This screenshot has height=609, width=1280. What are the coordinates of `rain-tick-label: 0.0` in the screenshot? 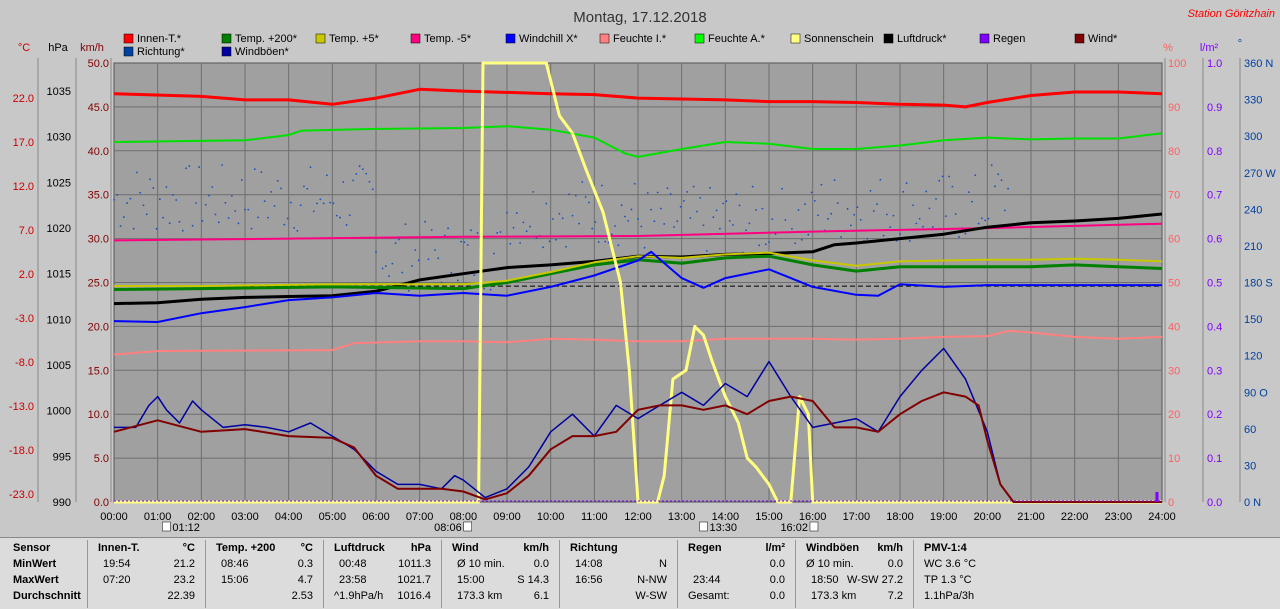 It's located at (1214, 503).